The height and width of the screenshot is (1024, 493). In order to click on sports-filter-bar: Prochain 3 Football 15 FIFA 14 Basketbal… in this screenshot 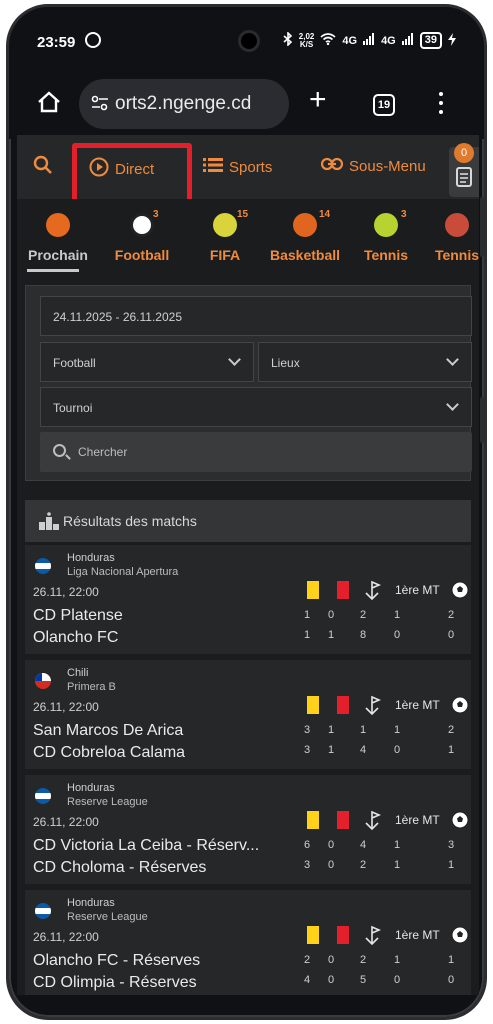, I will do `click(248, 236)`.